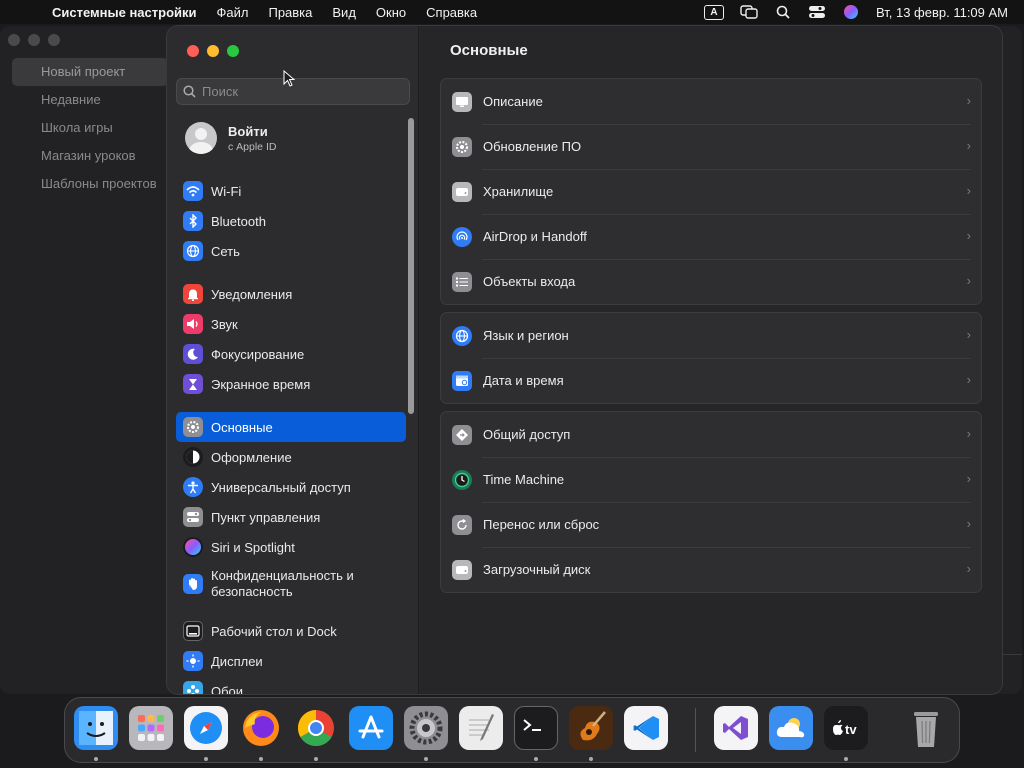  Describe the element at coordinates (291, 324) in the screenshot. I see `sidebar-item-sound: Звук` at that location.